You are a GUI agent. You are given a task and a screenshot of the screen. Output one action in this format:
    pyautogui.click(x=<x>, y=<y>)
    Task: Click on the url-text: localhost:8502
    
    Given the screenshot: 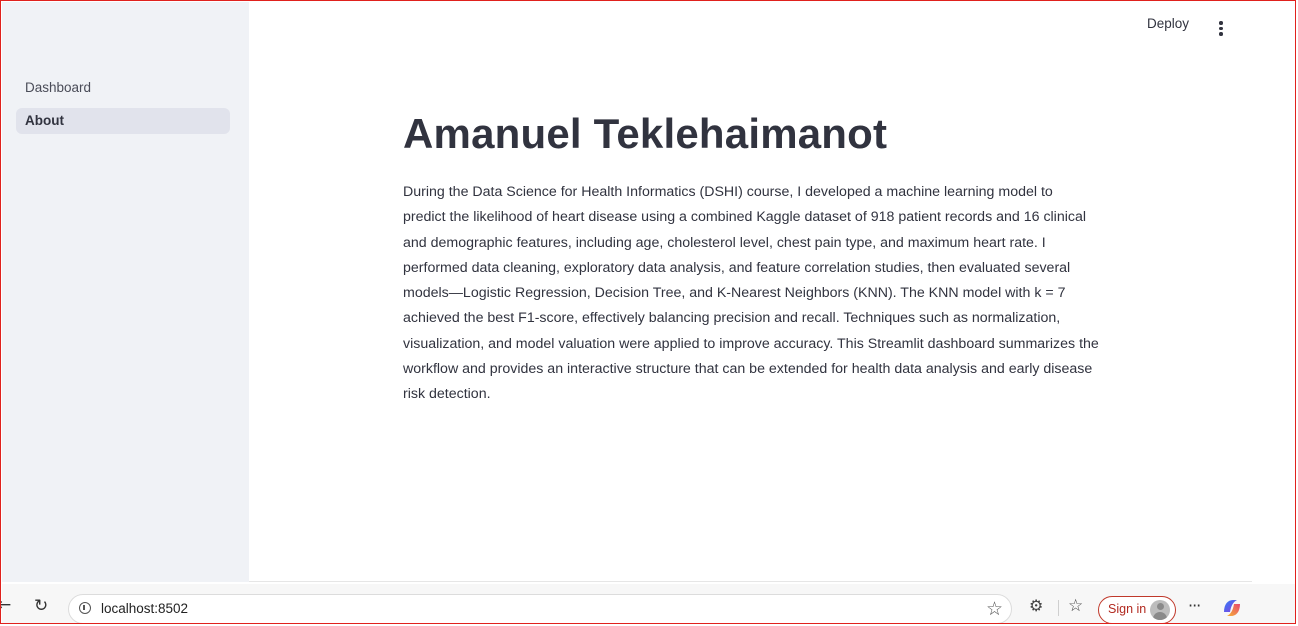 What is the action you would take?
    pyautogui.click(x=144, y=608)
    